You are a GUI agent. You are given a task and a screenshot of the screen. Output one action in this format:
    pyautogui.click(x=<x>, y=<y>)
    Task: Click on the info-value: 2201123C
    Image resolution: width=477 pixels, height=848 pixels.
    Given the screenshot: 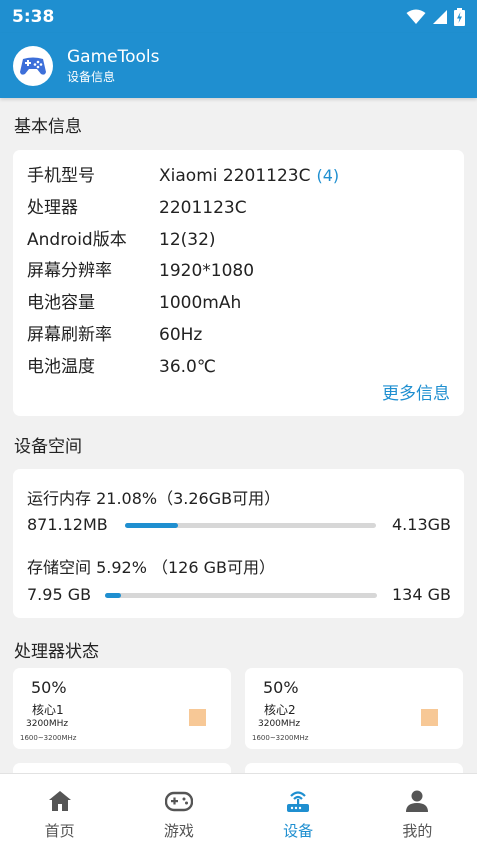 What is the action you would take?
    pyautogui.click(x=203, y=208)
    